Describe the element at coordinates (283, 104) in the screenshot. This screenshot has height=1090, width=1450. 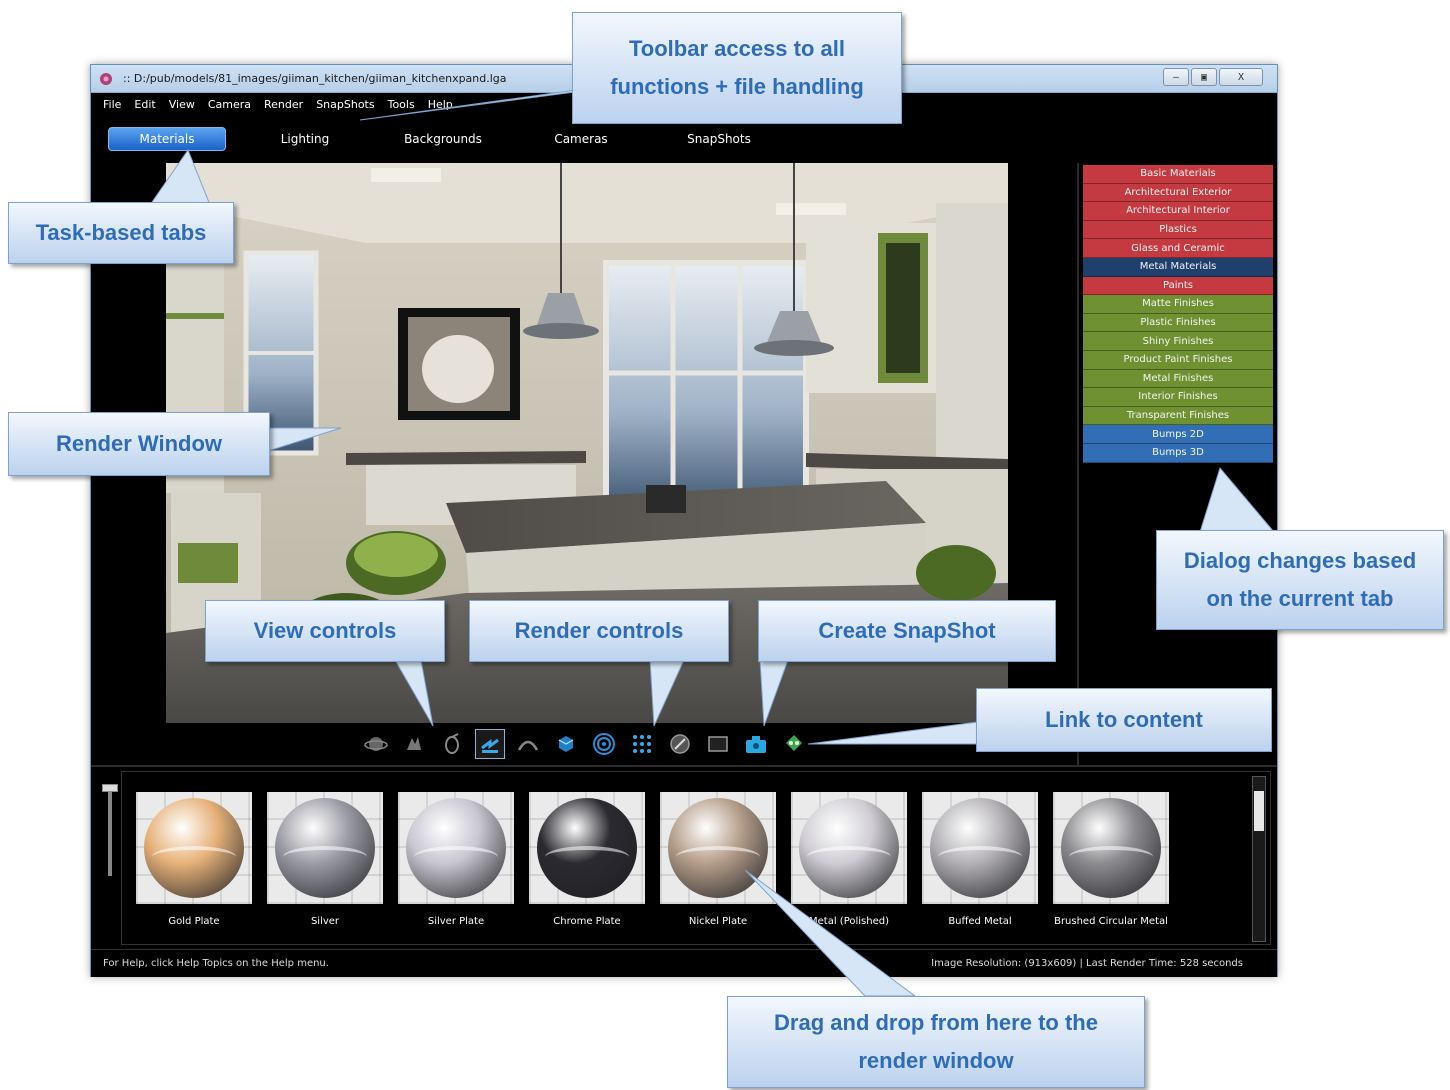
I see `menu-render: Render` at that location.